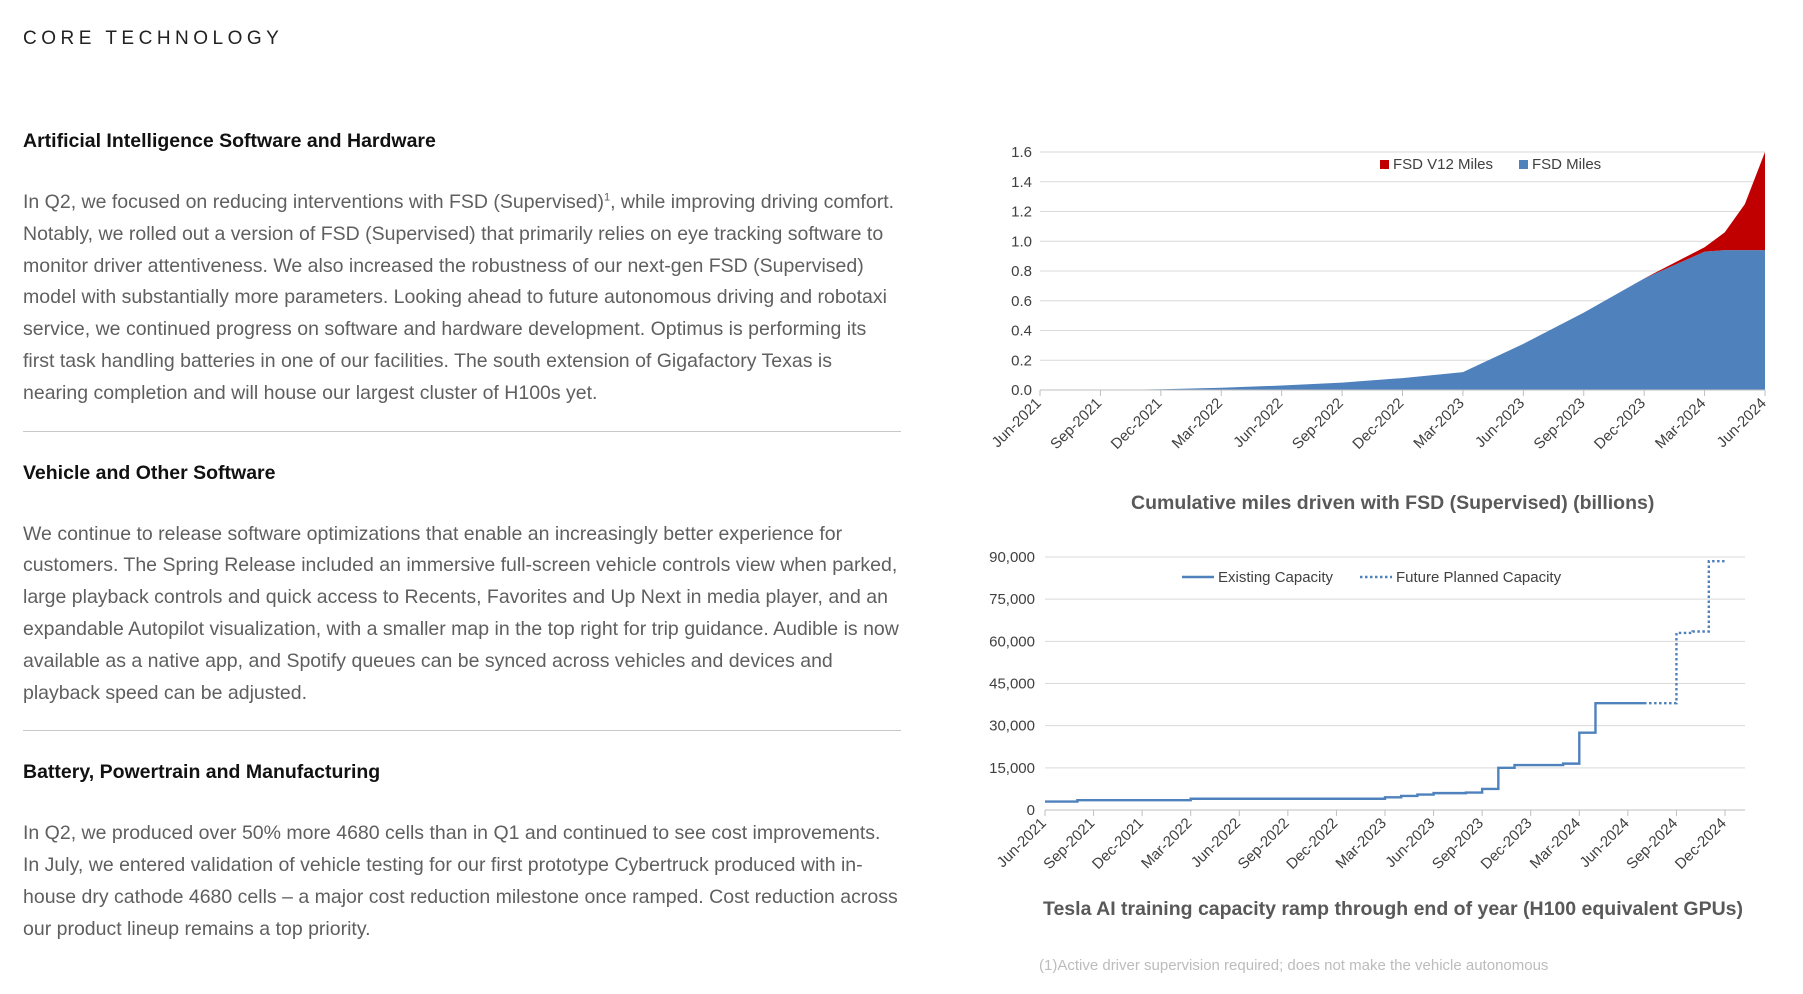 Image resolution: width=1803 pixels, height=994 pixels. Describe the element at coordinates (1021, 212) in the screenshot. I see `y-tick-label: 1.2` at that location.